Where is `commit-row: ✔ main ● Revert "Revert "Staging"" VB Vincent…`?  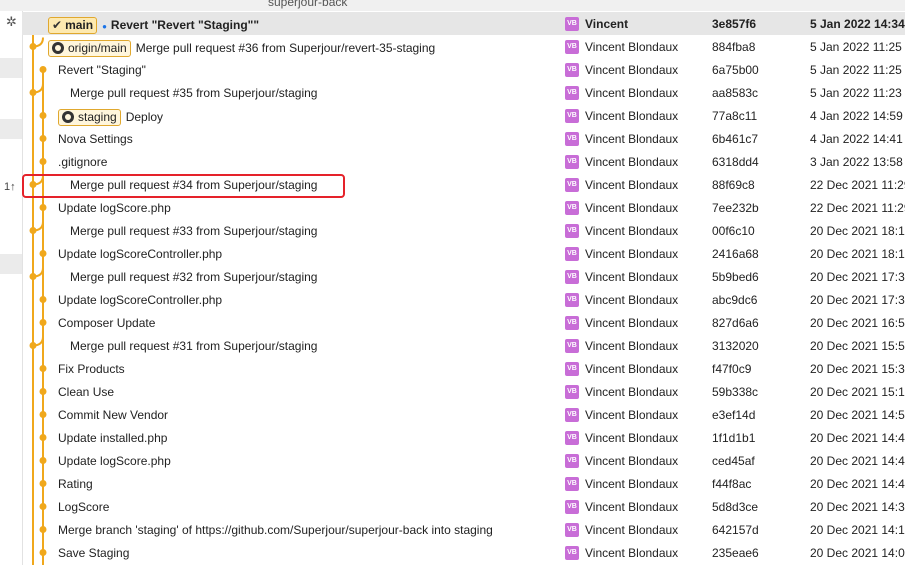 commit-row: ✔ main ● Revert "Revert "Staging"" VB Vincent… is located at coordinates (463, 23).